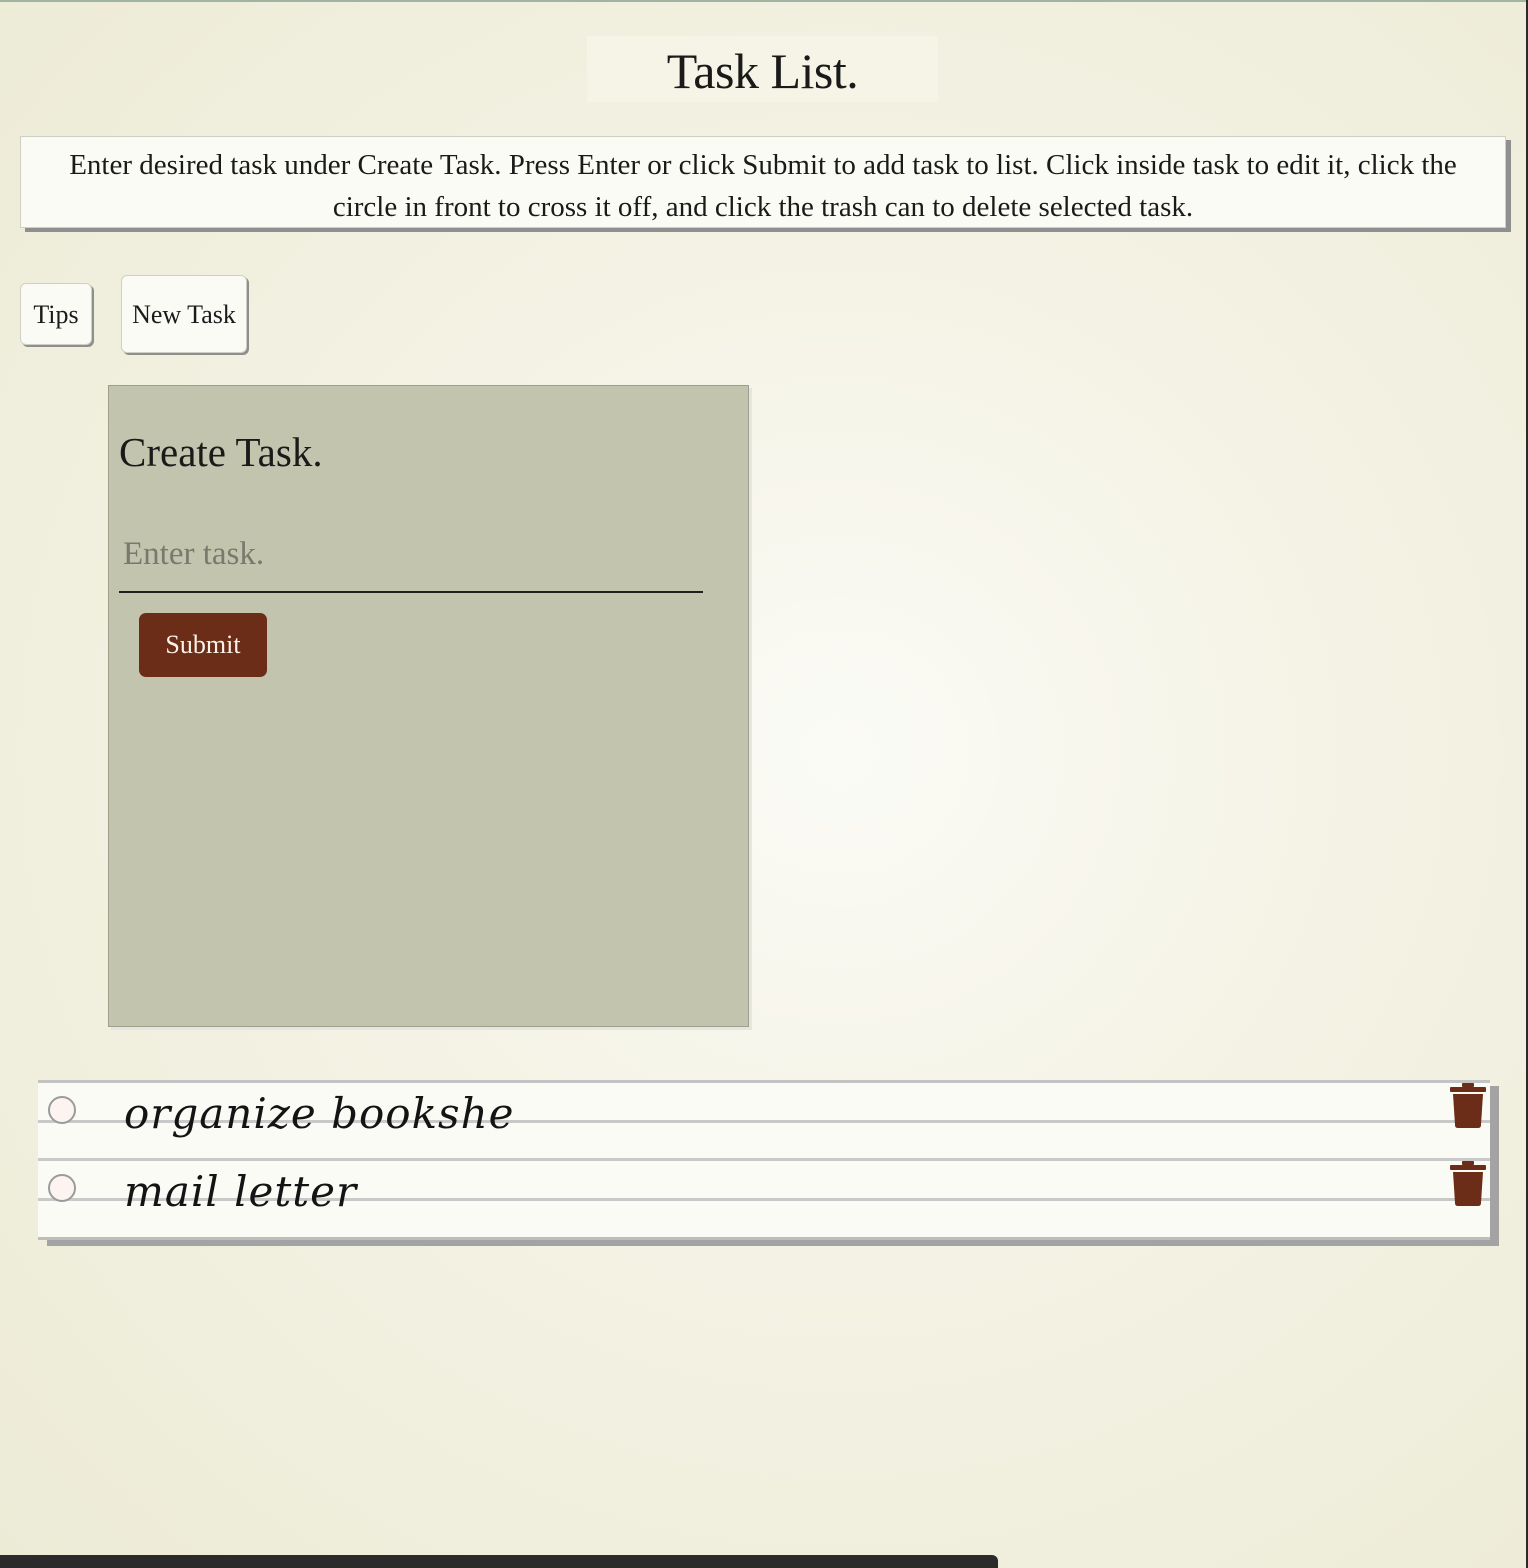 The width and height of the screenshot is (1528, 1568). Describe the element at coordinates (56, 314) in the screenshot. I see `tips-button: Tips` at that location.